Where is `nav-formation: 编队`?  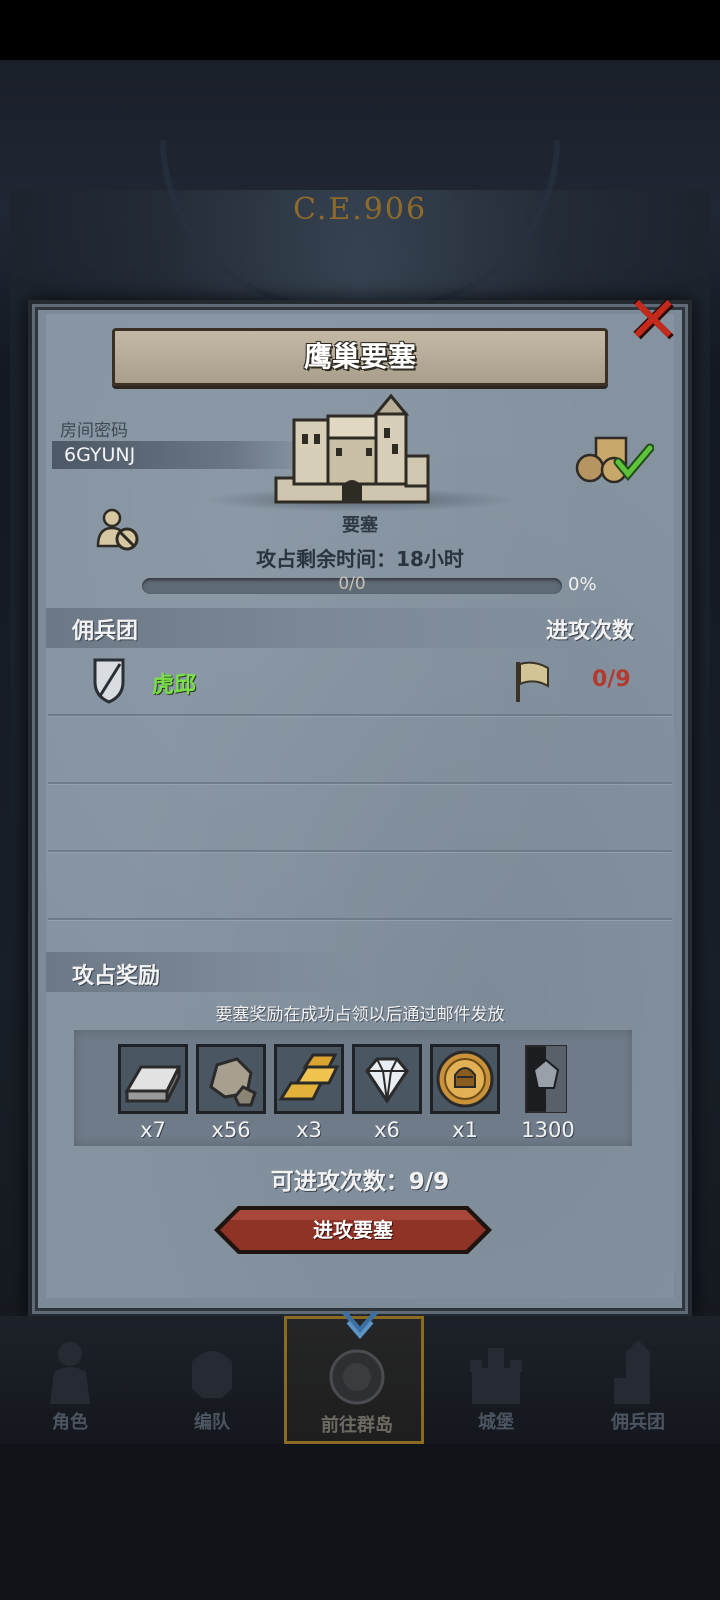
nav-formation: 编队 is located at coordinates (212, 1380).